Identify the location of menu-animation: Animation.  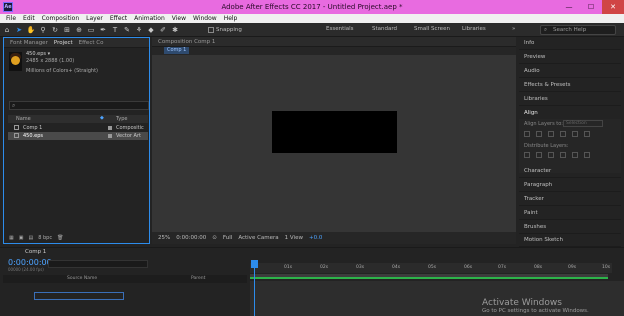
(149, 18).